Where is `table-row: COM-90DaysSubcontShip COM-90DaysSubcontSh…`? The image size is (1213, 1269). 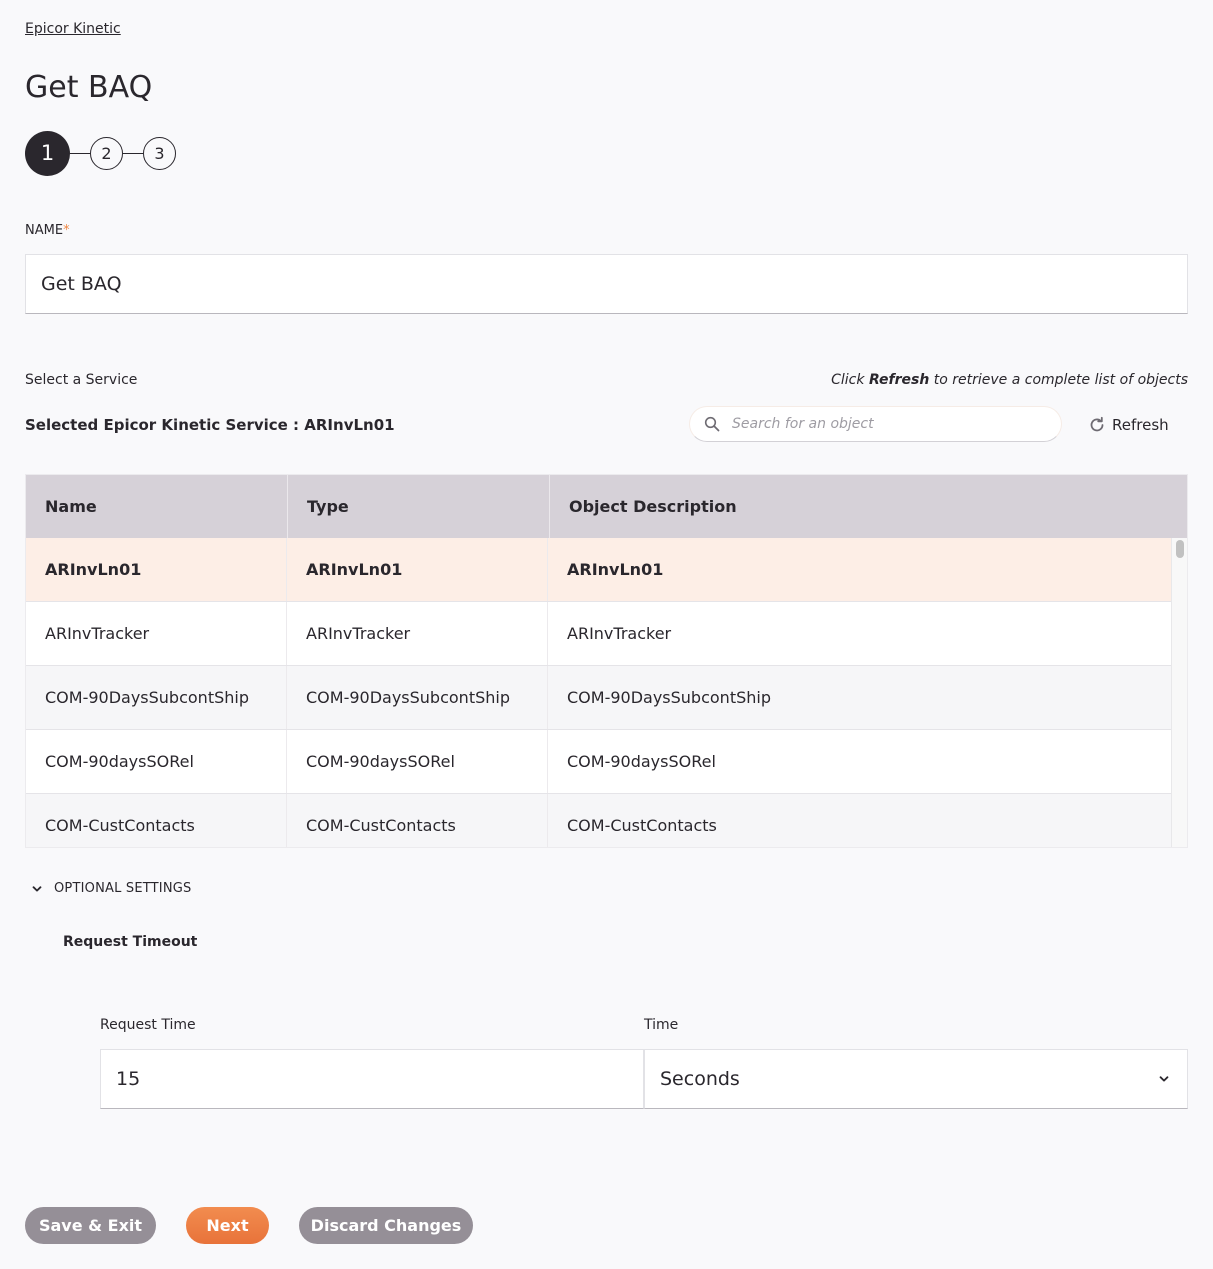
table-row: COM-90DaysSubcontShip COM-90DaysSubcontSh… is located at coordinates (599, 698).